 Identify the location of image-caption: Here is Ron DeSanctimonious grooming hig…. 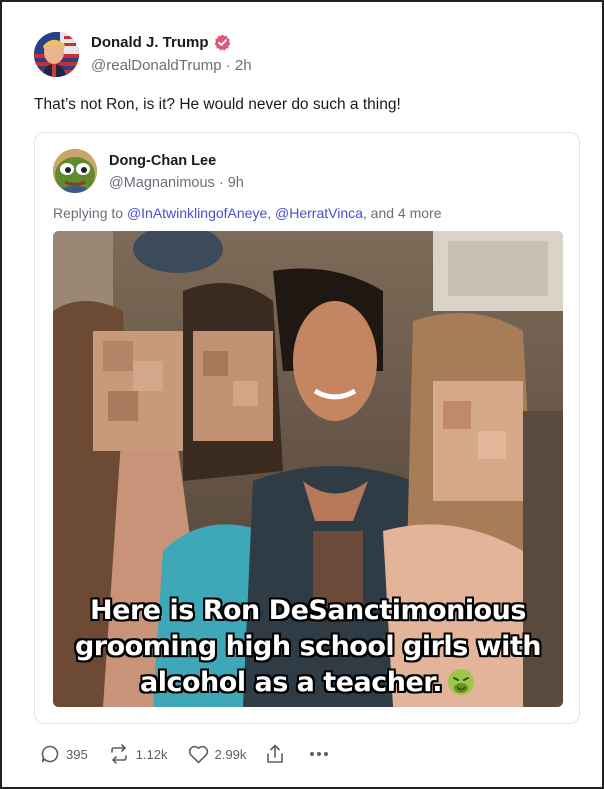
(308, 647).